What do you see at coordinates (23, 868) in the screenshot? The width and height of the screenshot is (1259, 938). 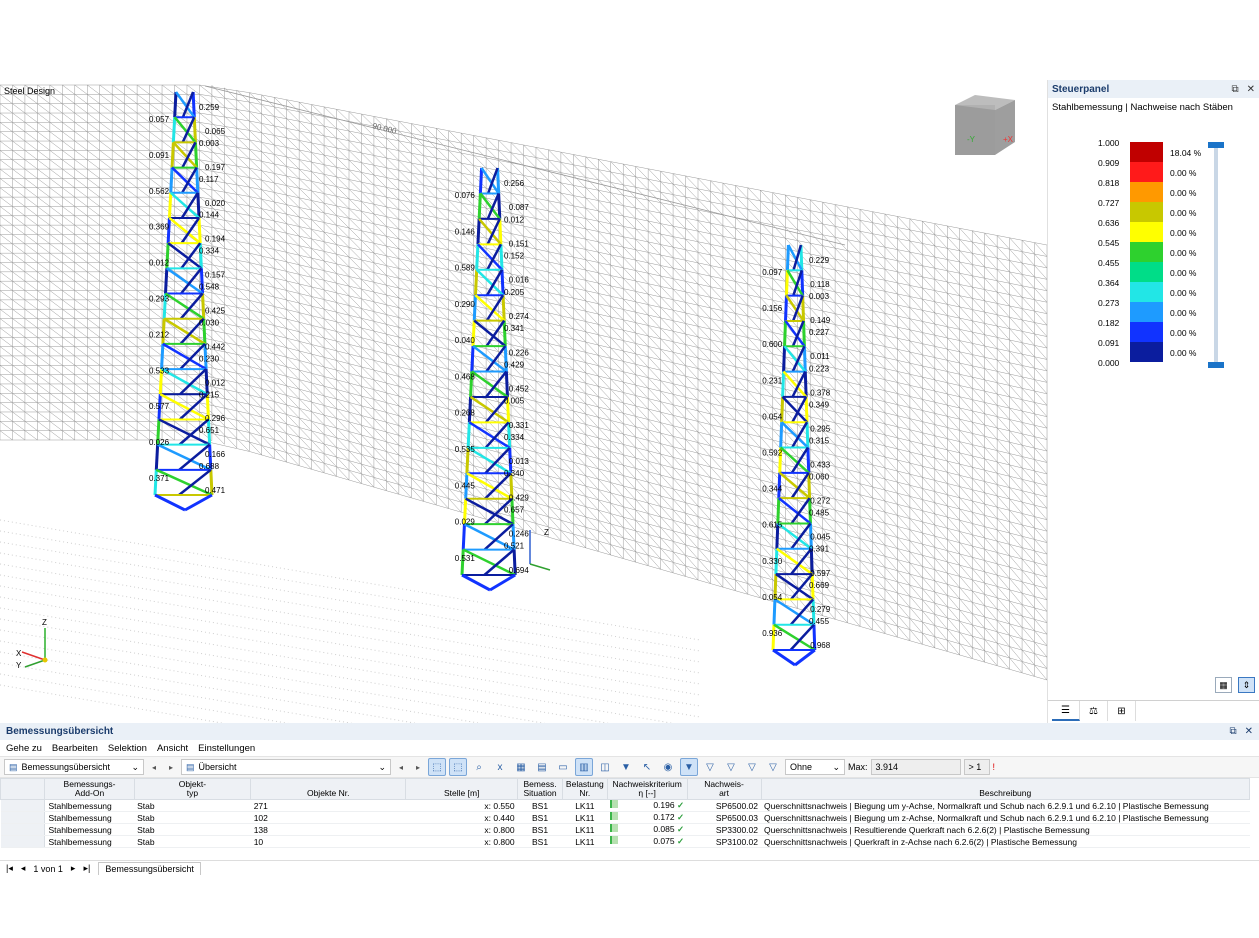 I see `prev-page-icon: ◂` at bounding box center [23, 868].